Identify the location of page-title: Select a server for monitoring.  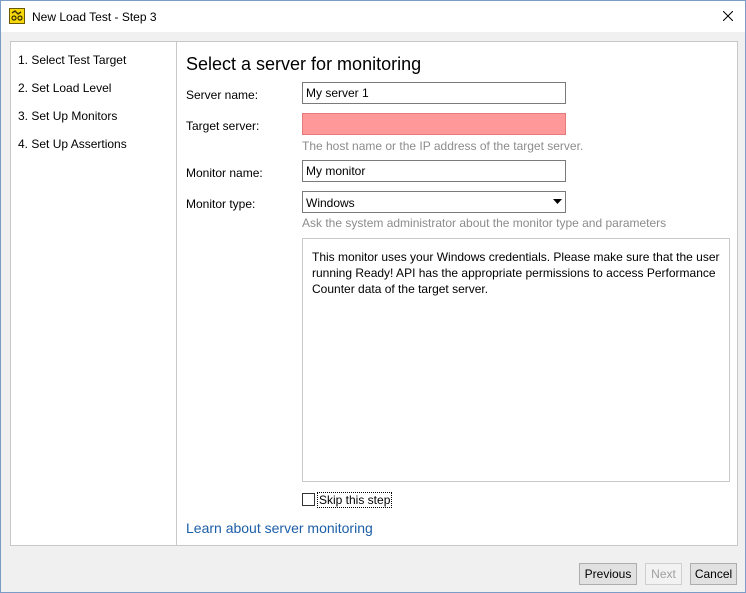
(304, 64).